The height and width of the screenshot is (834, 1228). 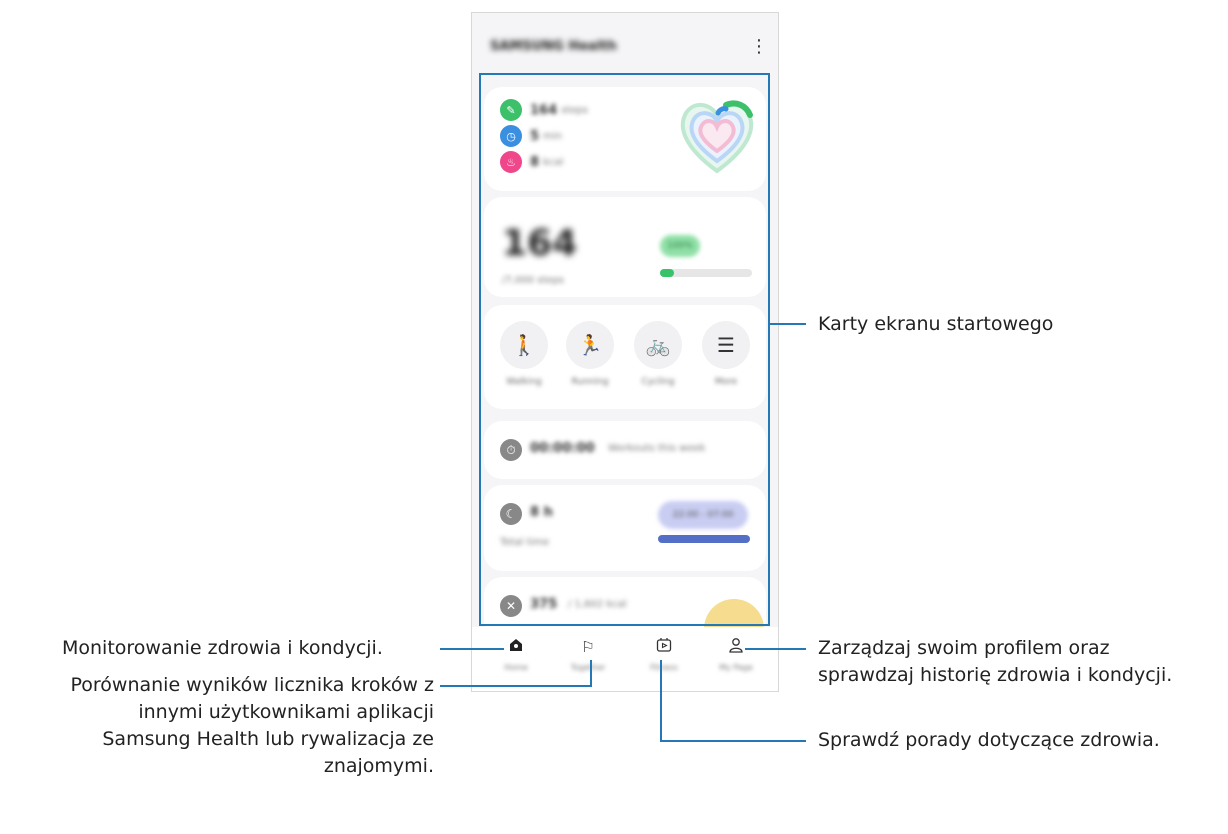 I want to click on callout-profile-line2: sprawdzaj historię zdrowia i kondycji., so click(x=995, y=675).